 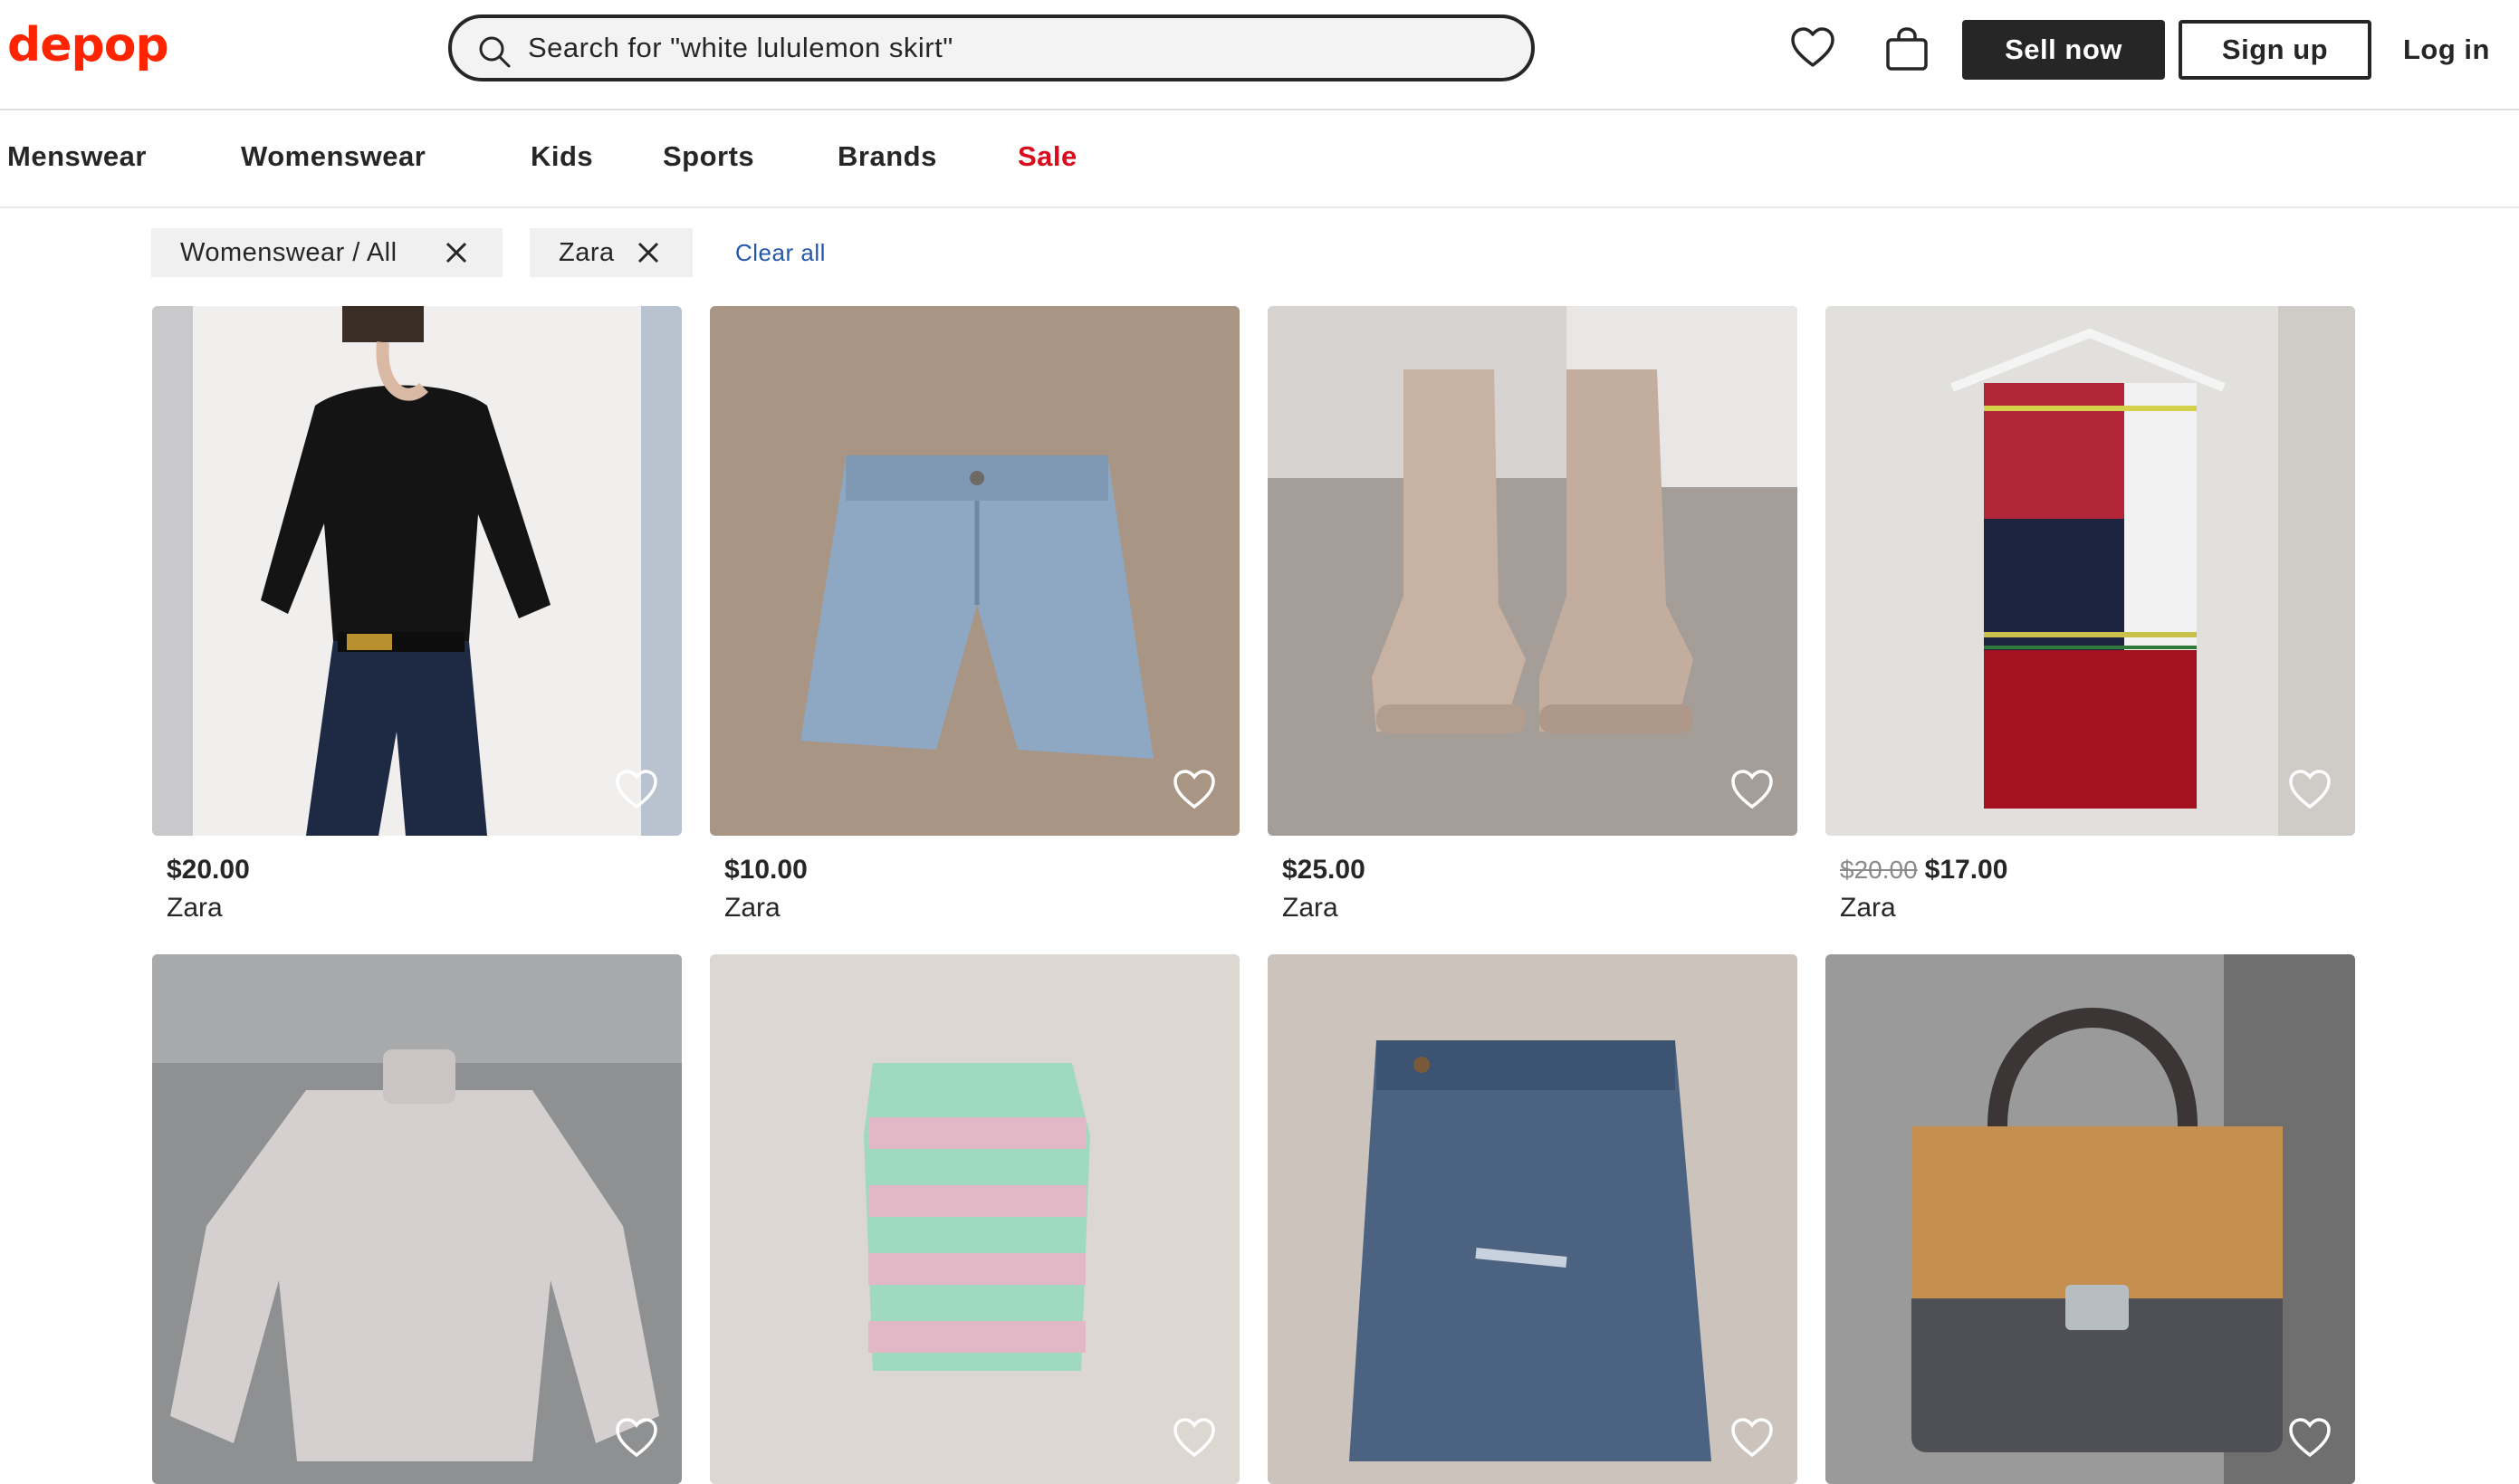 I want to click on bag-icon, so click(x=1906, y=48).